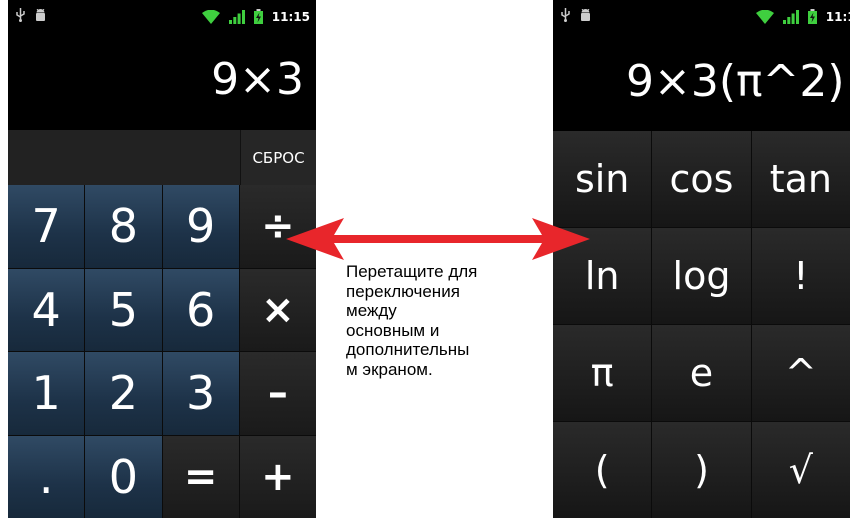  What do you see at coordinates (46, 309) in the screenshot?
I see `key-button: 4` at bounding box center [46, 309].